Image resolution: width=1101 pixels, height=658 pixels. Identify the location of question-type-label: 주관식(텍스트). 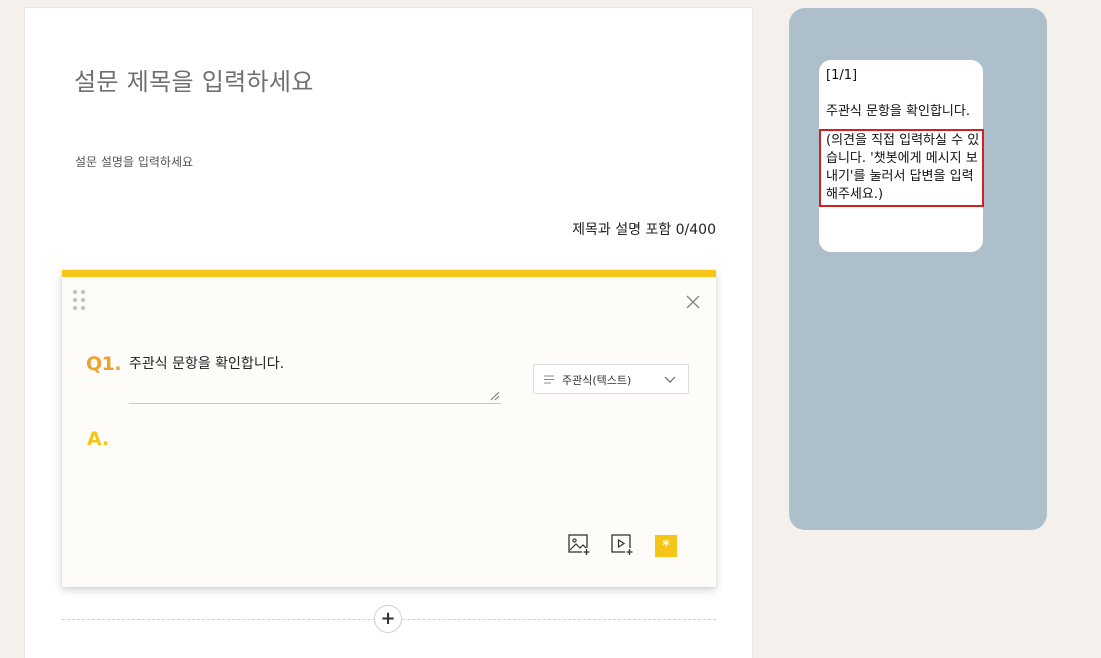
(597, 380).